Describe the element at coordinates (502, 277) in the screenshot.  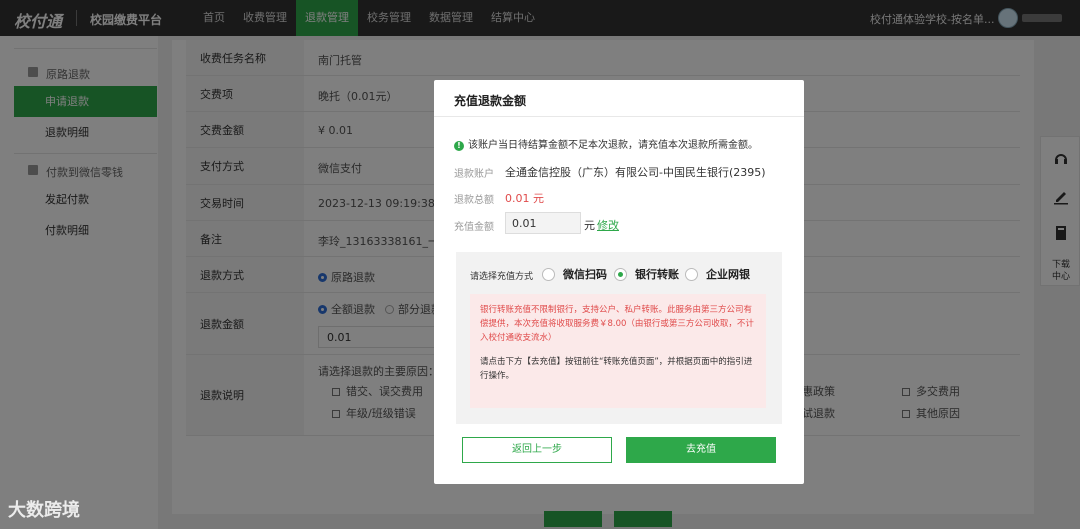
I see `method-label: 请选择充值方式` at that location.